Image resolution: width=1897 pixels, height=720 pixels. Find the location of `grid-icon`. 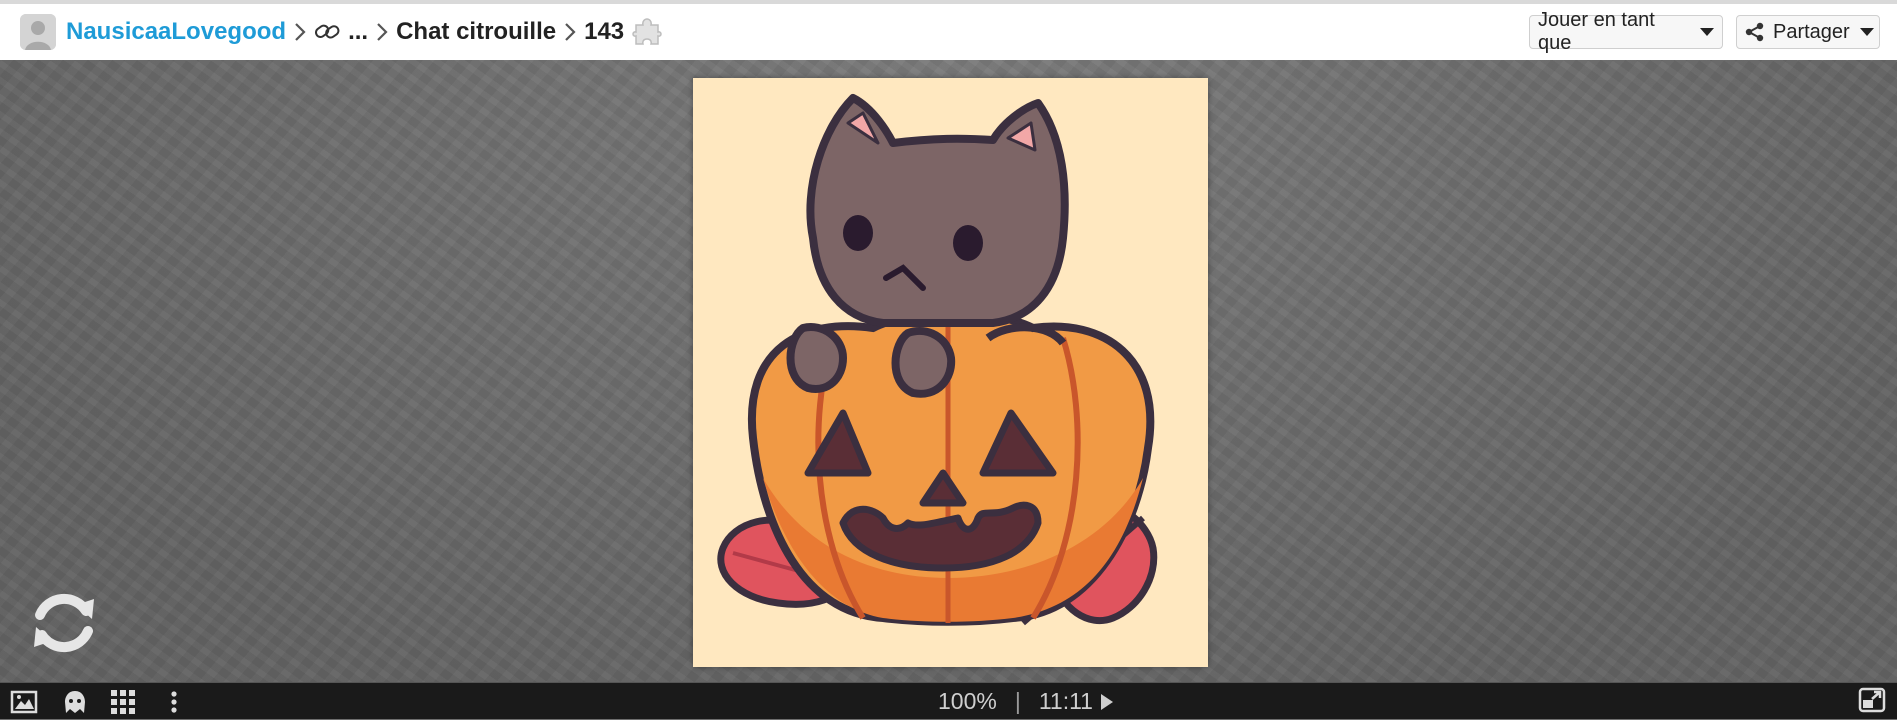

grid-icon is located at coordinates (123, 702).